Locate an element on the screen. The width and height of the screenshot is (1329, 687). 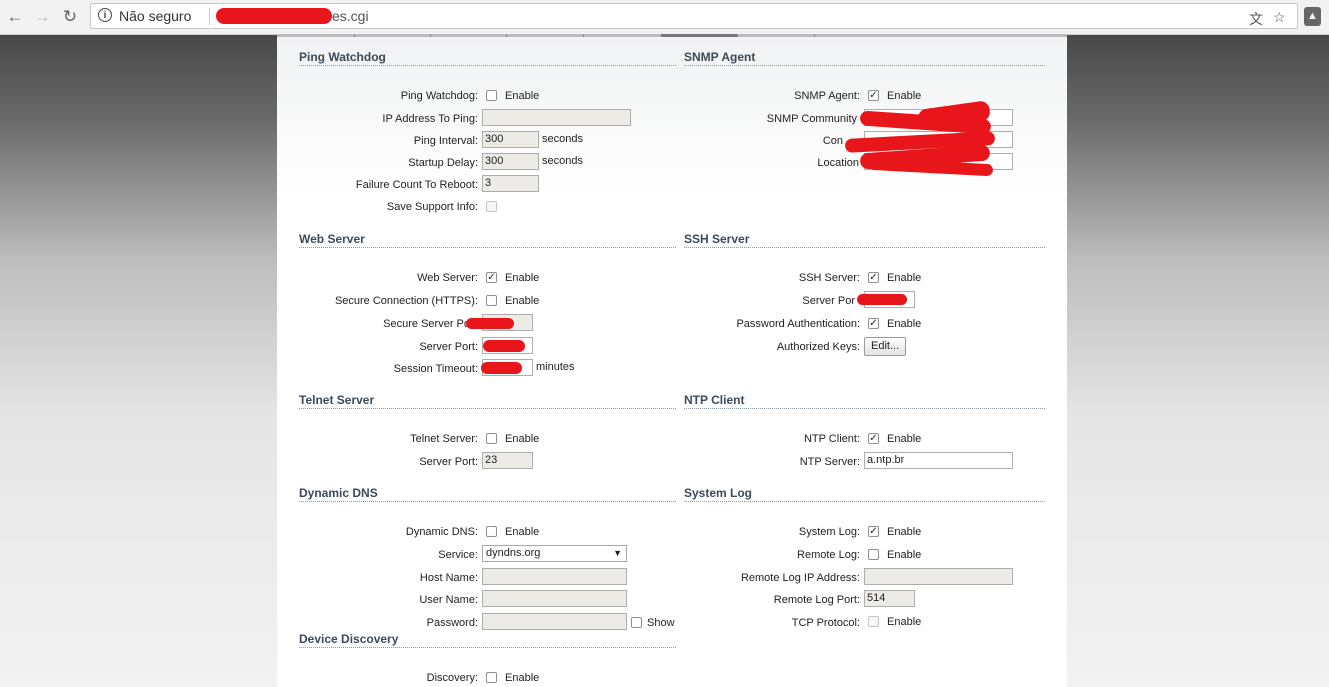
url-text: xxxxxxxxxxxxxxxxes.cgi is located at coordinates (292, 16).